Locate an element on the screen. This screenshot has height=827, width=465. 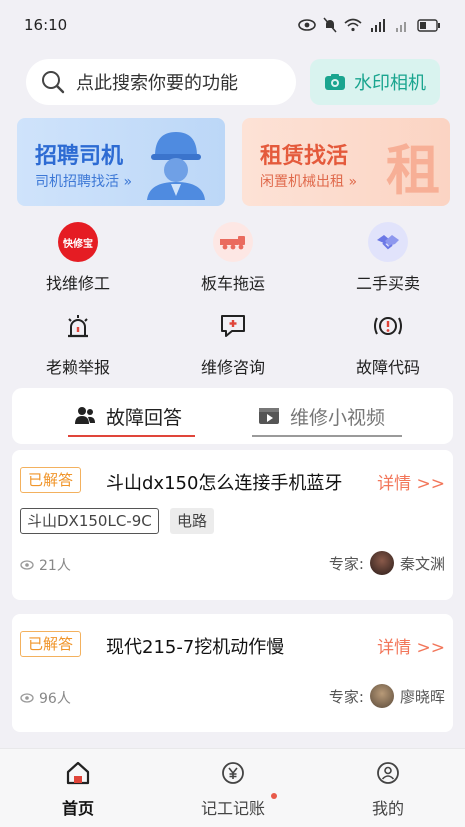
expert-info: 专家: 秦文渊 is located at coordinates (387, 563).